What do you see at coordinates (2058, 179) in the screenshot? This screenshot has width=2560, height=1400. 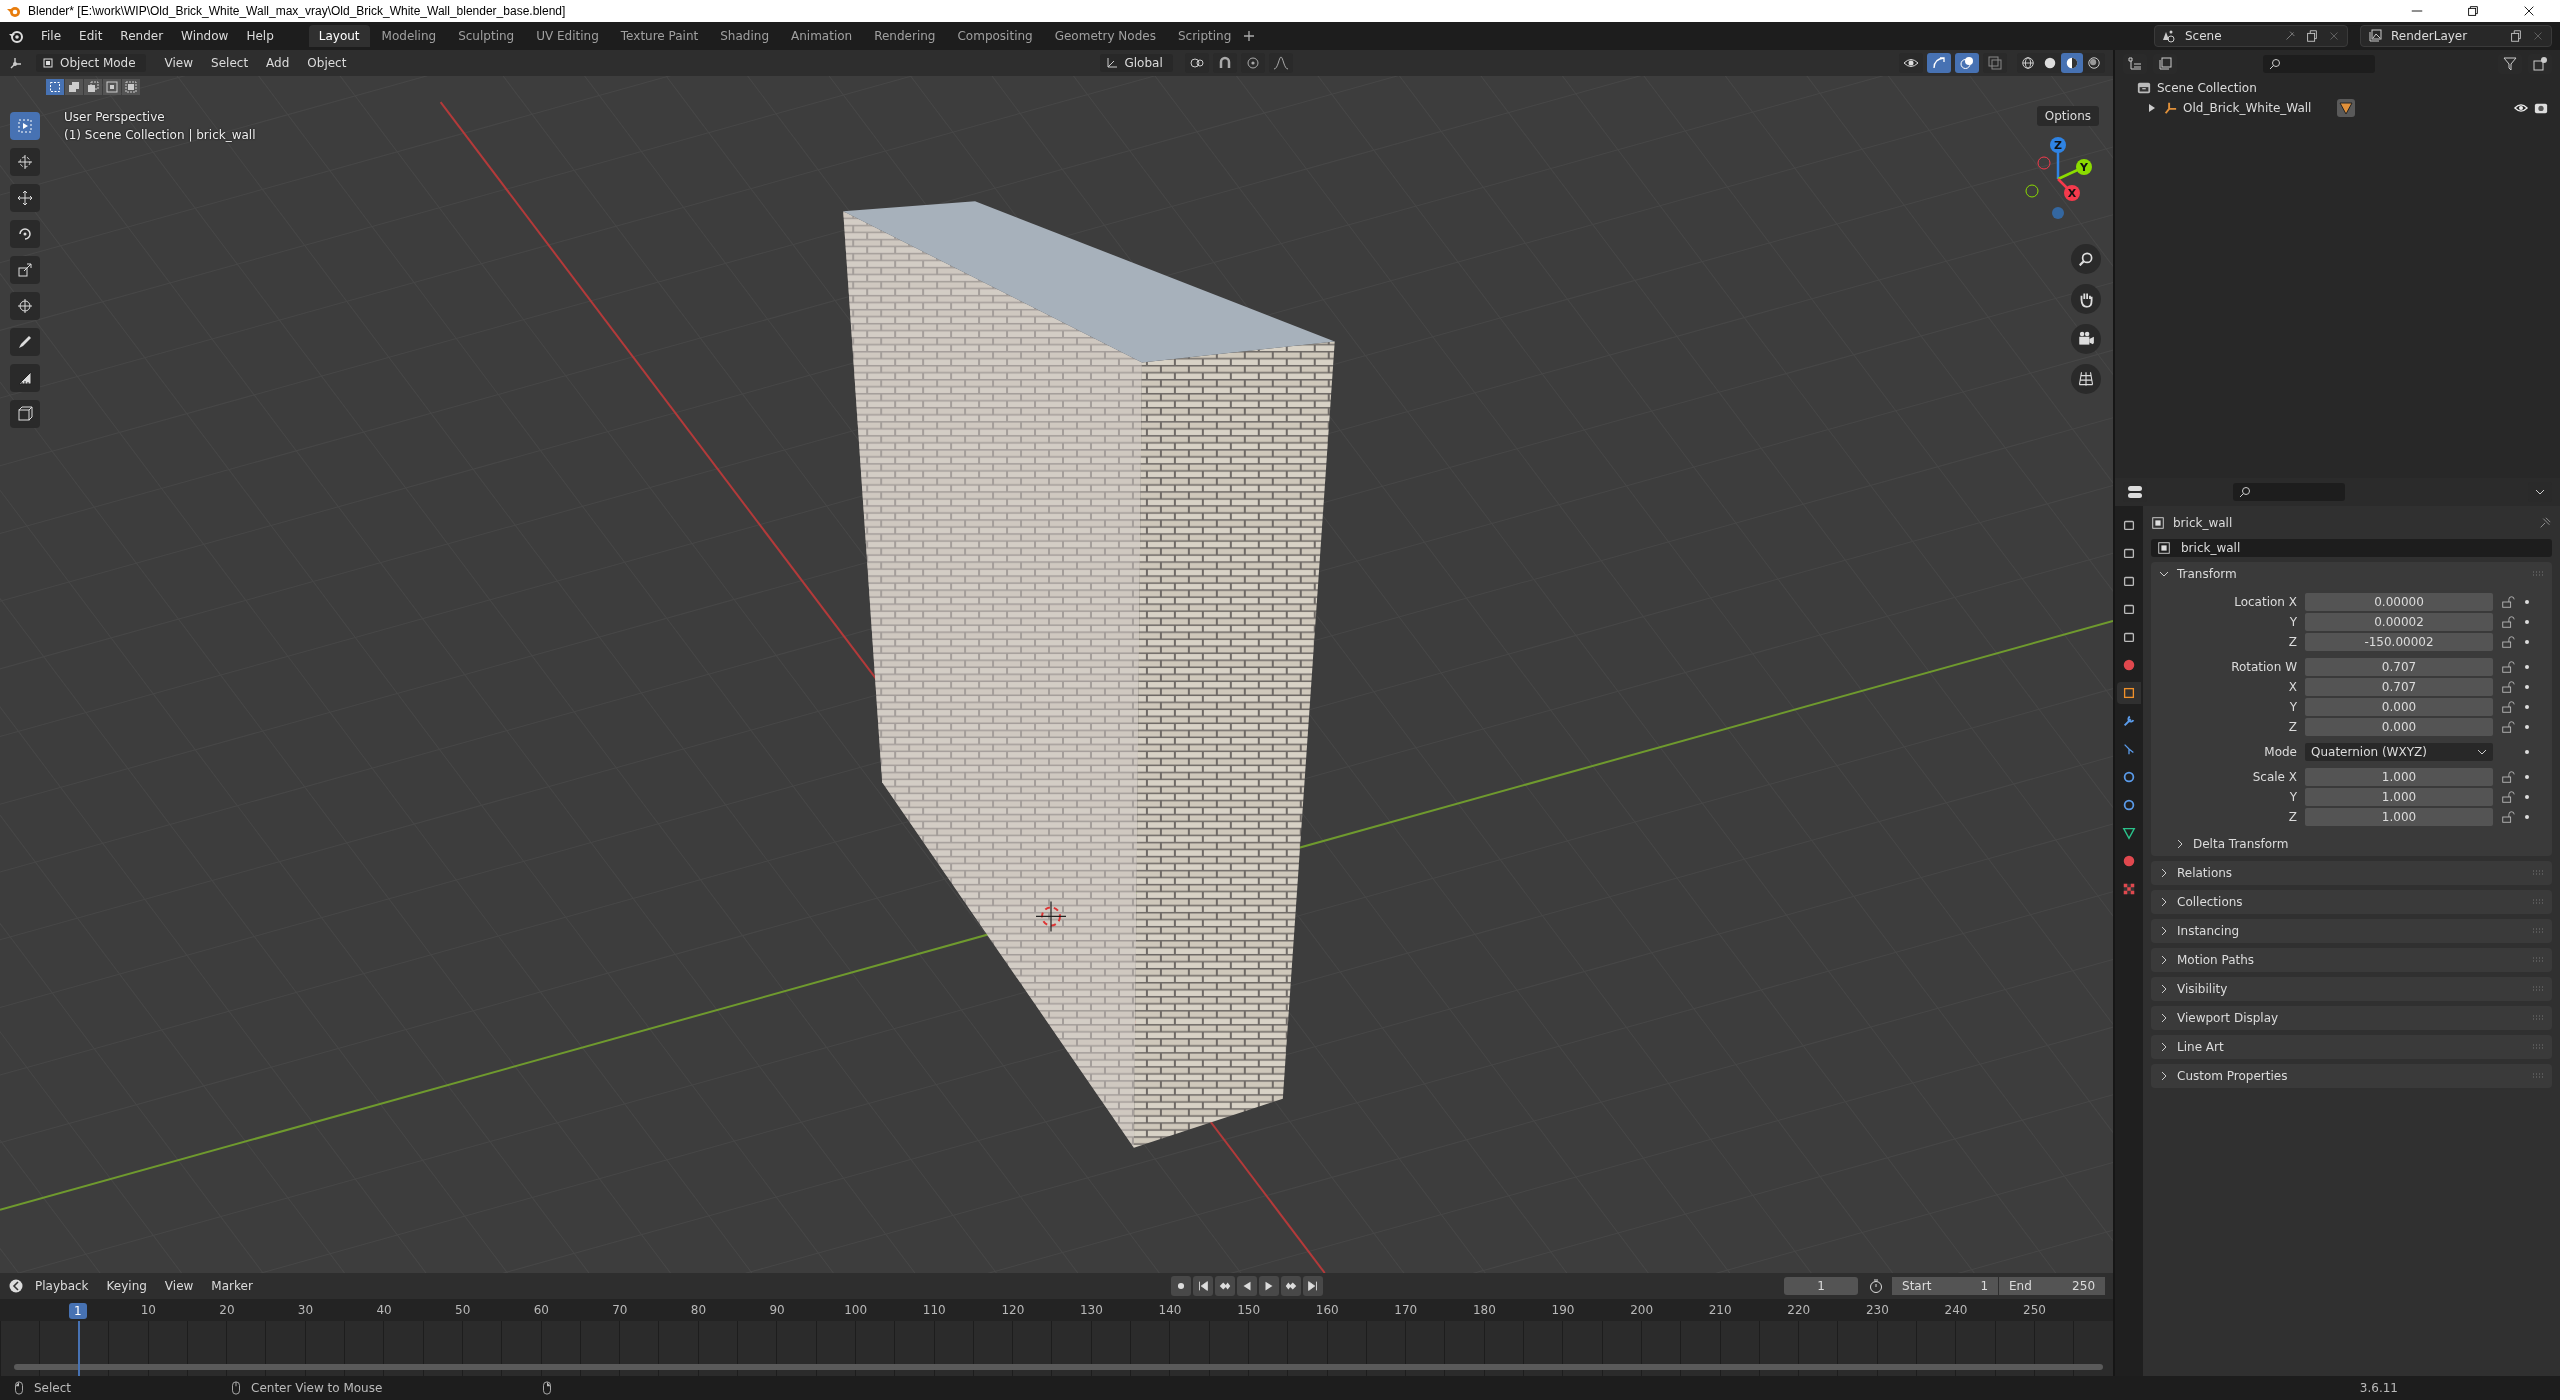 I see `navigation-gizmo: Z Y X` at bounding box center [2058, 179].